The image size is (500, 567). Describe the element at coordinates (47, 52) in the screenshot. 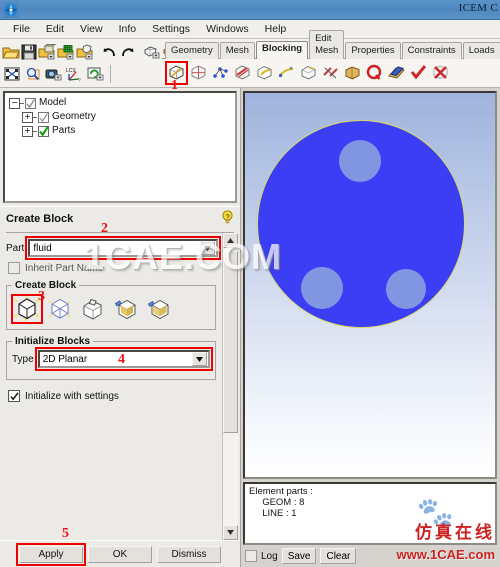

I see `open-geometry-icon` at that location.